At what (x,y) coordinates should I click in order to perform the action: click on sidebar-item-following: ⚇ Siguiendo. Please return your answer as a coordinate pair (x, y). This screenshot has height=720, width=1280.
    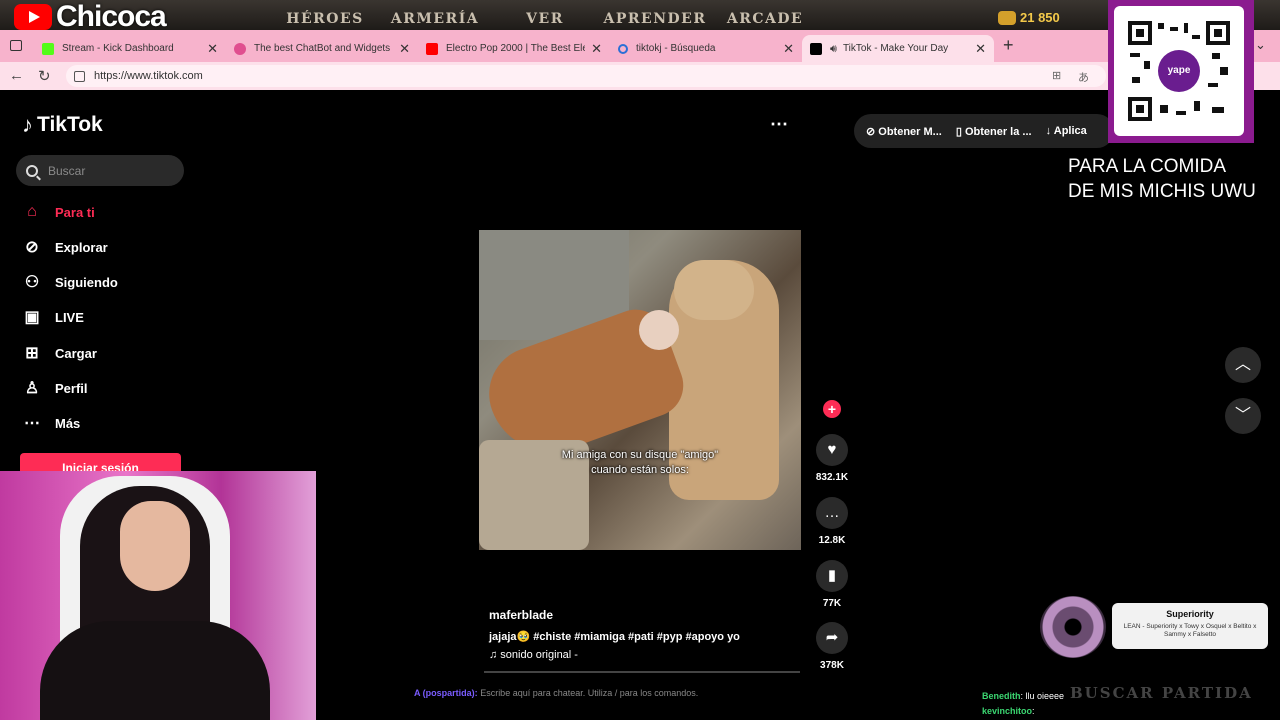
    Looking at the image, I should click on (102, 282).